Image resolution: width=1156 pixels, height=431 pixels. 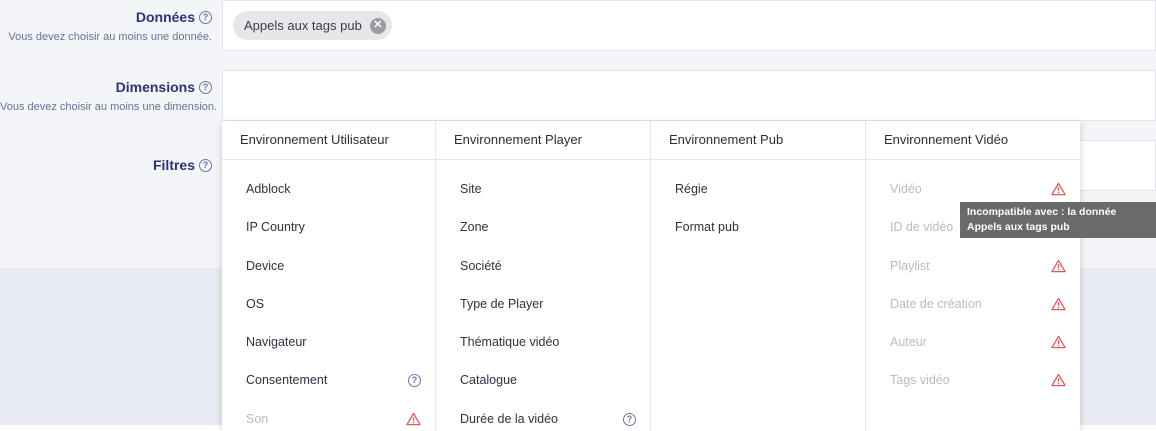 What do you see at coordinates (548, 227) in the screenshot?
I see `dimension-option: Zone` at bounding box center [548, 227].